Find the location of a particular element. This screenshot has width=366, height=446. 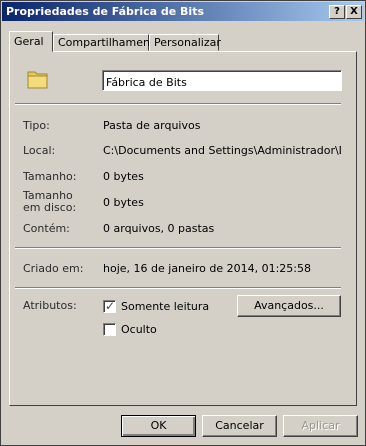

tab-general: Geral is located at coordinates (31, 41).